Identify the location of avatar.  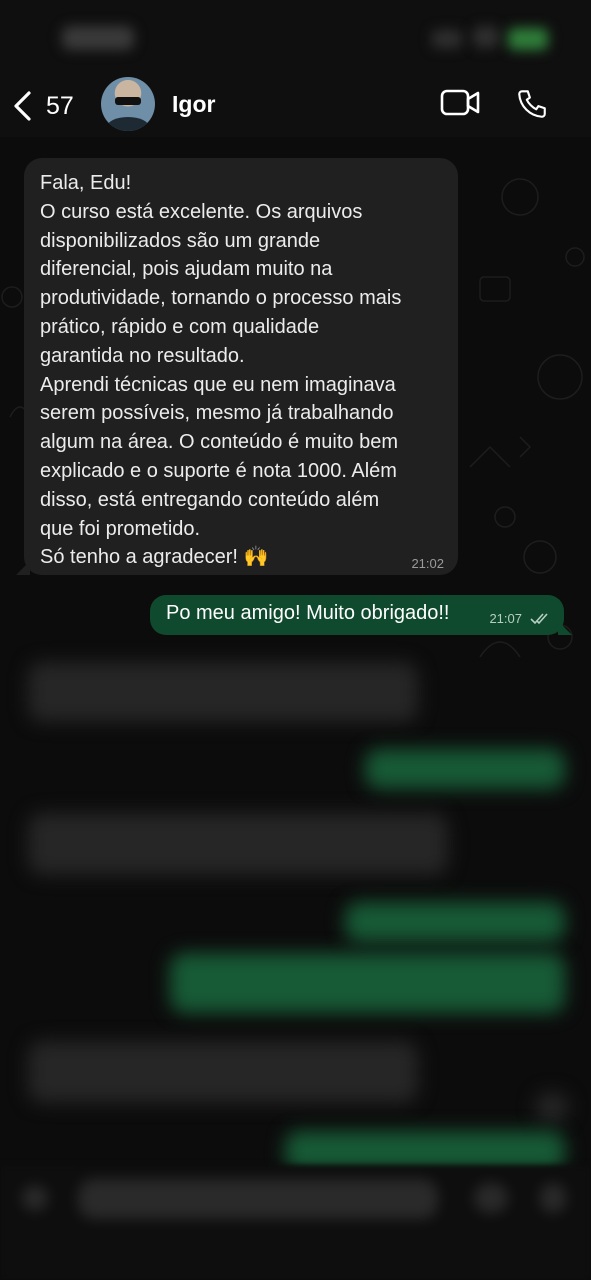
(128, 104).